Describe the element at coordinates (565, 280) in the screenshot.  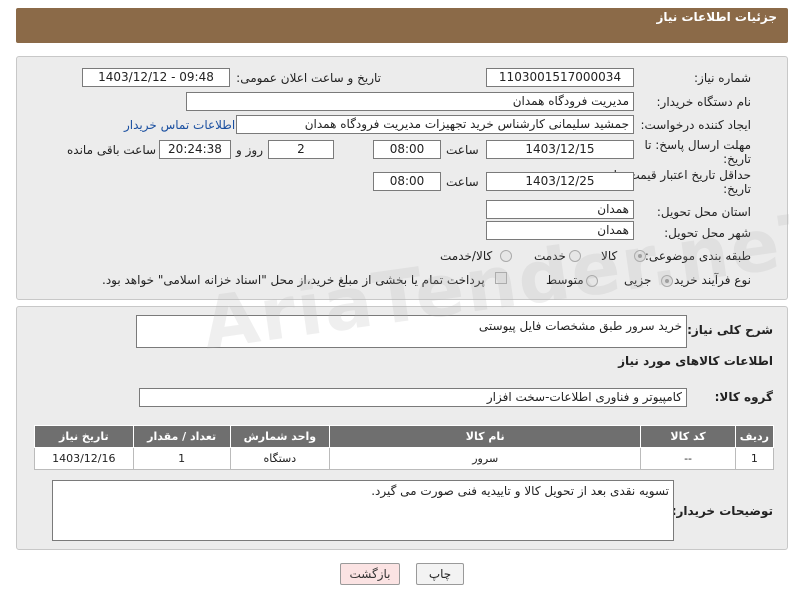
I see `process-option-medium: متوسط` at that location.